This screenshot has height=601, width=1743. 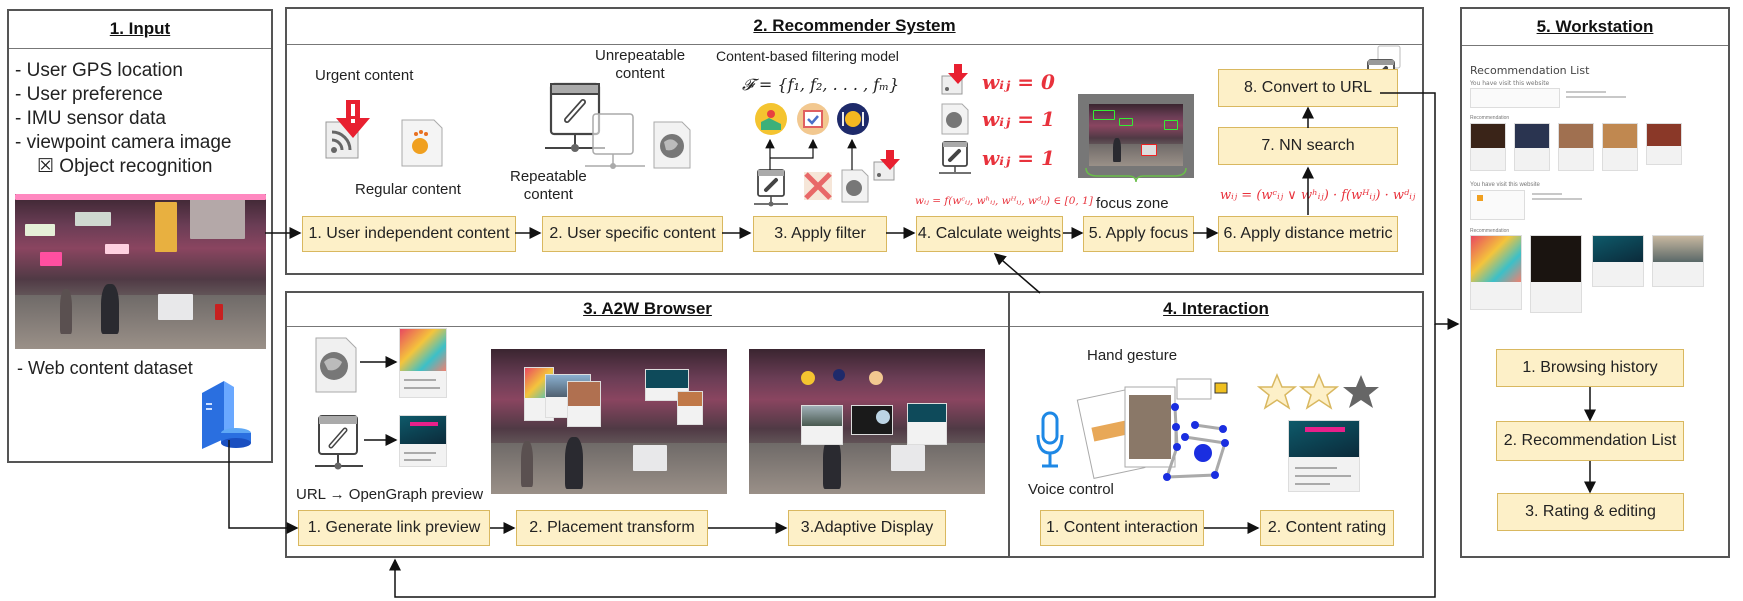 What do you see at coordinates (955, 157) in the screenshot?
I see `weight-link-icon` at bounding box center [955, 157].